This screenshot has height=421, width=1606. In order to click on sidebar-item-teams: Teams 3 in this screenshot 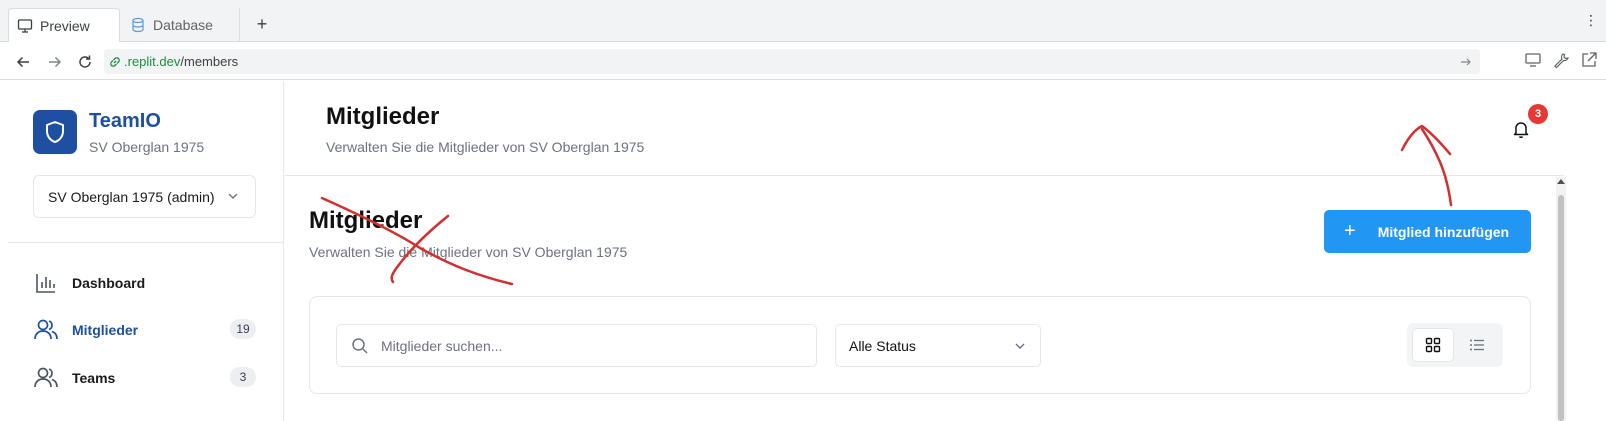, I will do `click(144, 378)`.